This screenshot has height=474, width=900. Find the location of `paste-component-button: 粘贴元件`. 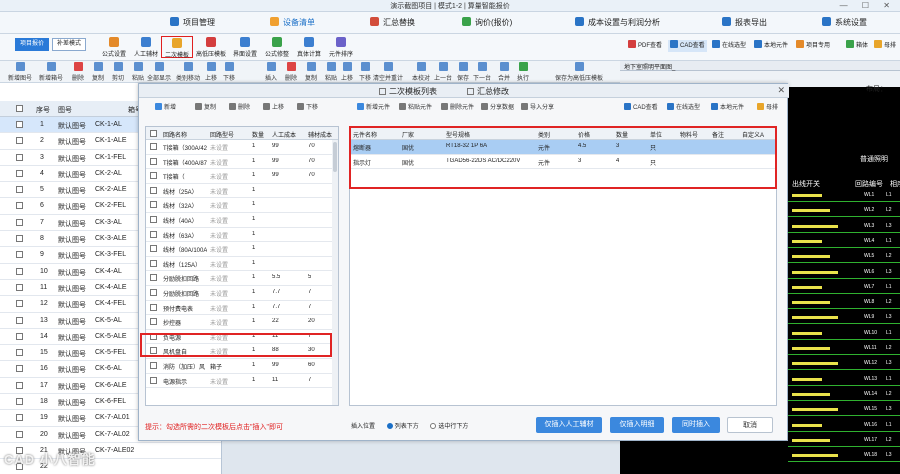

paste-component-button: 粘贴元件 is located at coordinates (415, 106).